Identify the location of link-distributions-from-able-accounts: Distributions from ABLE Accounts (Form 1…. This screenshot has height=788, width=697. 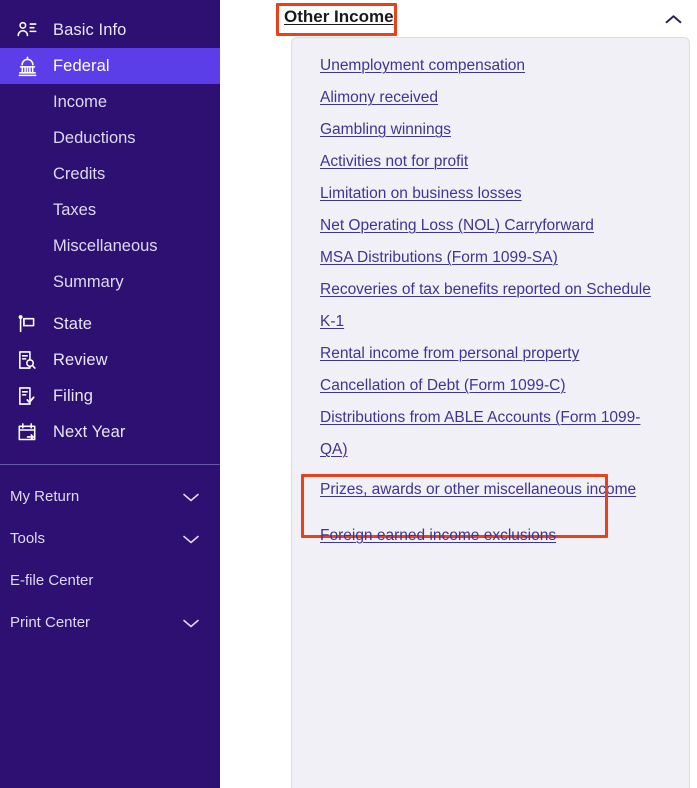
(480, 433).